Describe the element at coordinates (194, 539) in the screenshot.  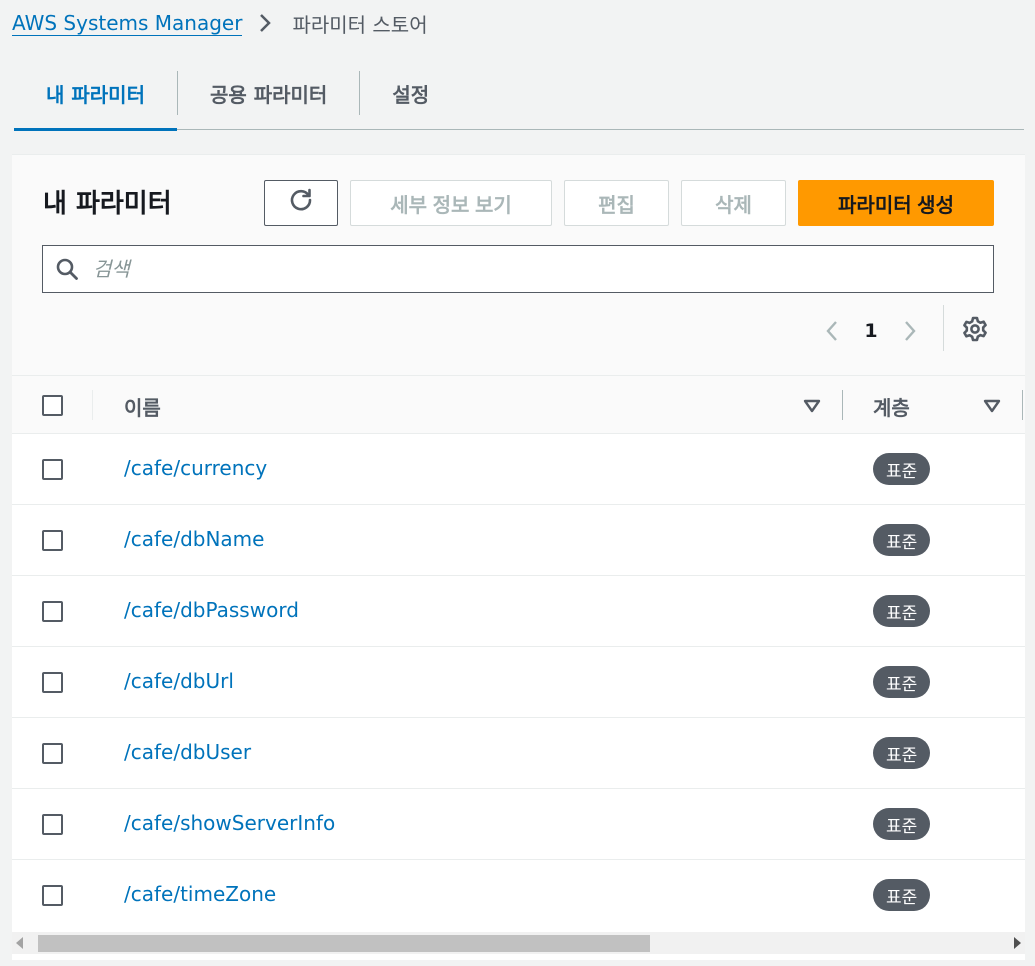
I see `parameter-name-link: /cafe/dbName` at that location.